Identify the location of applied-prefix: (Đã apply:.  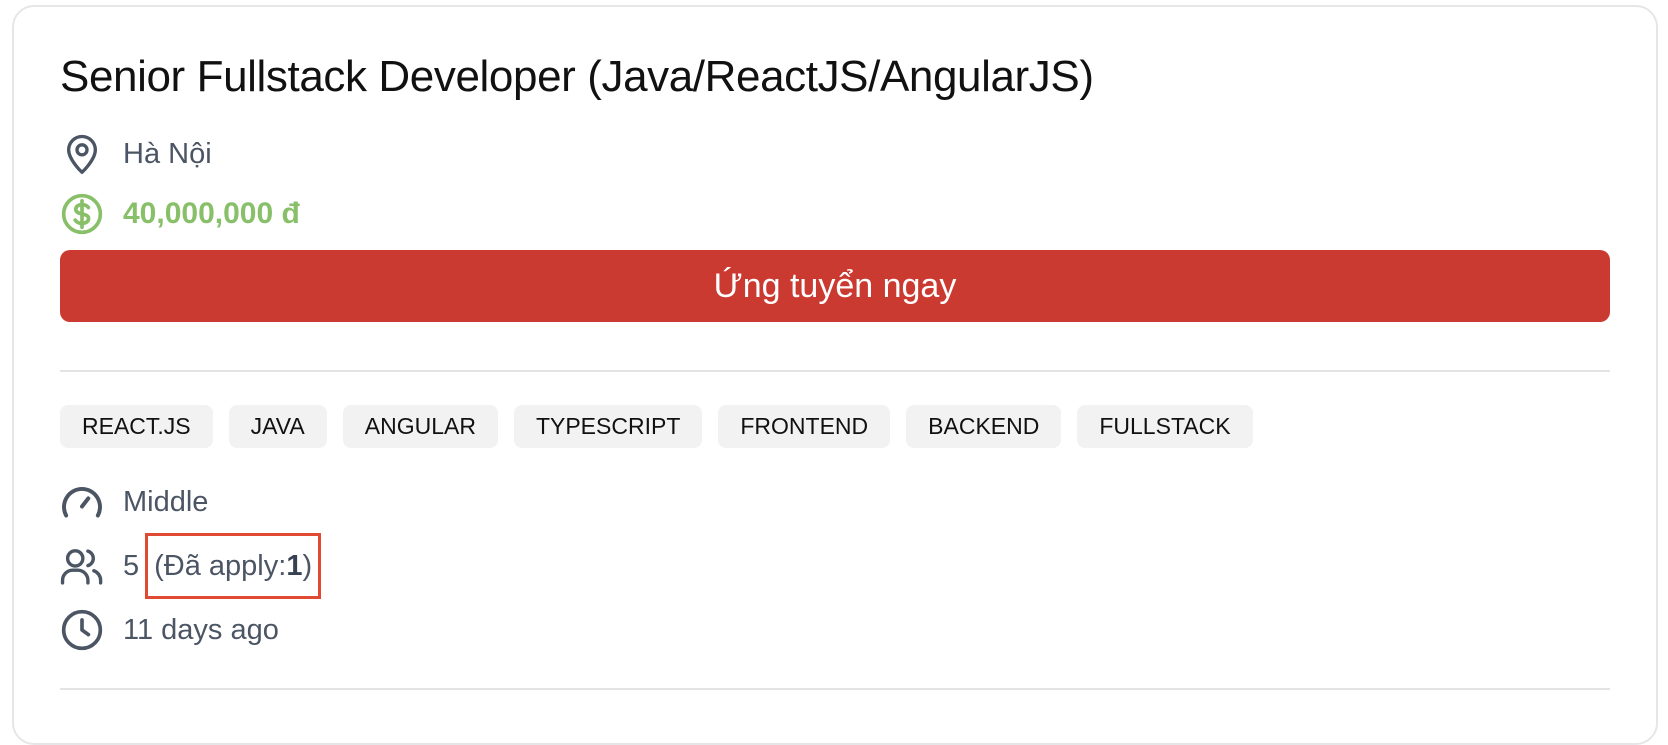
(220, 565).